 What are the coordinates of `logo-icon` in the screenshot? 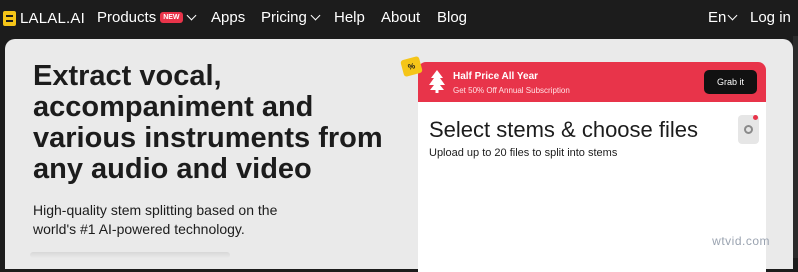 It's located at (9, 18).